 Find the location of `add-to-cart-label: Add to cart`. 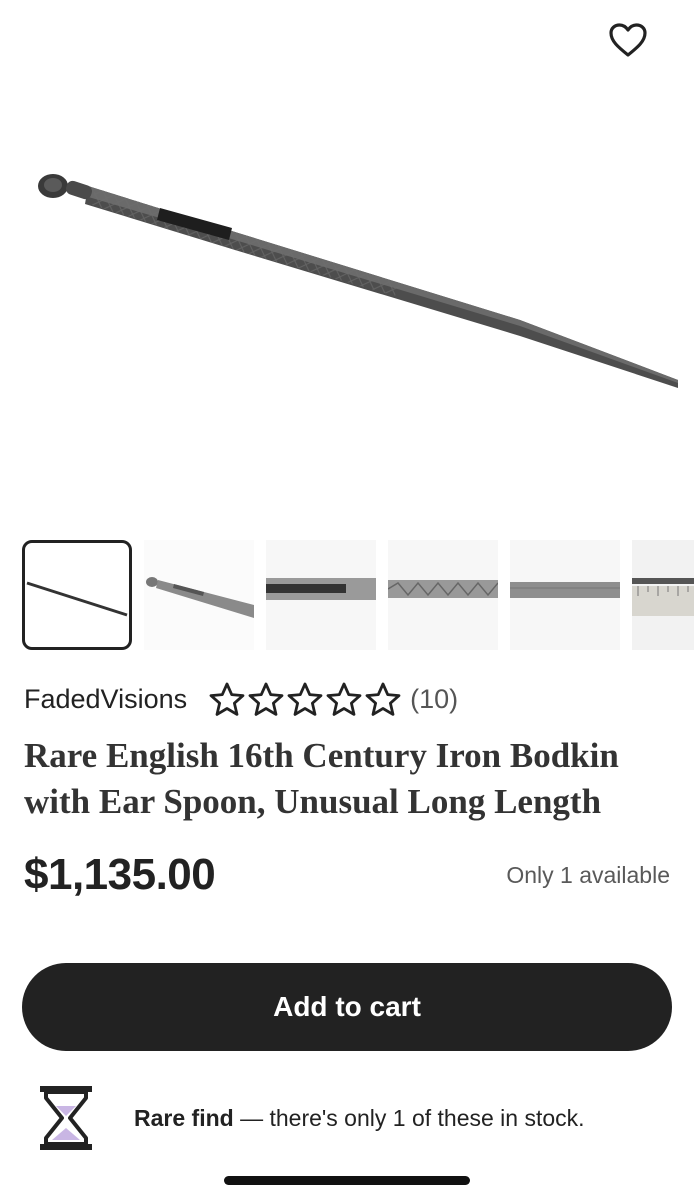

add-to-cart-label: Add to cart is located at coordinates (347, 1006).